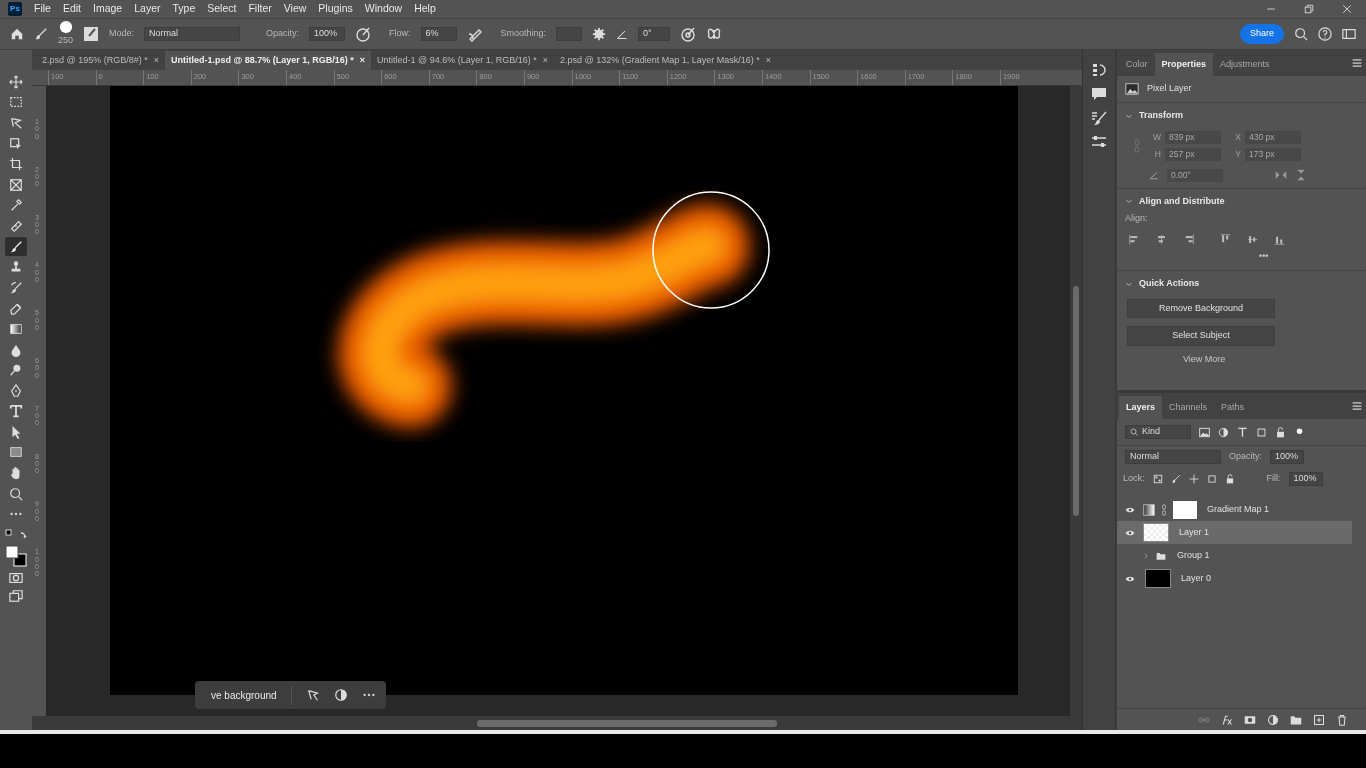  Describe the element at coordinates (1099, 70) in the screenshot. I see `history-icon` at that location.